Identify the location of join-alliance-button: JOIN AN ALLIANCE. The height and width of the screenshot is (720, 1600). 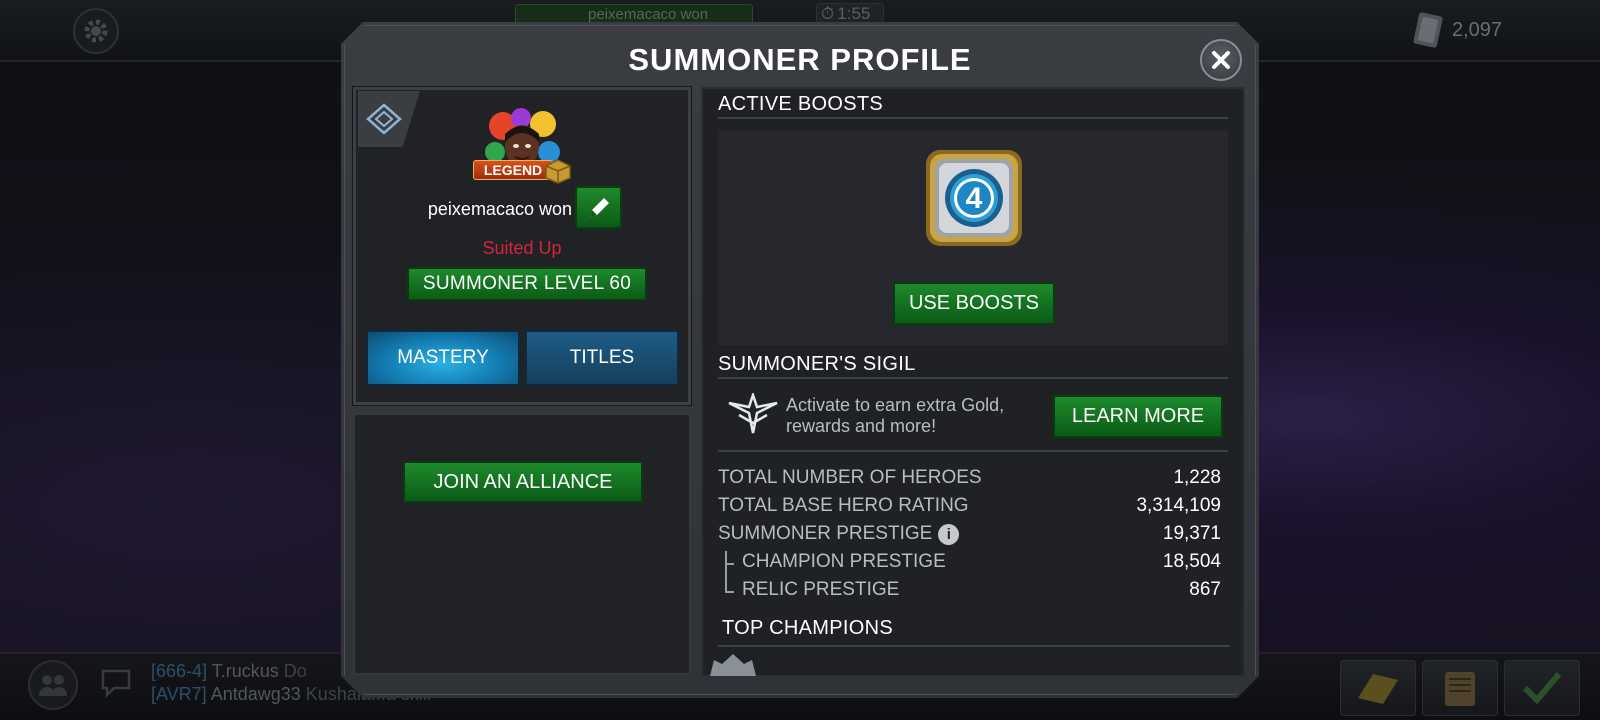
(523, 482).